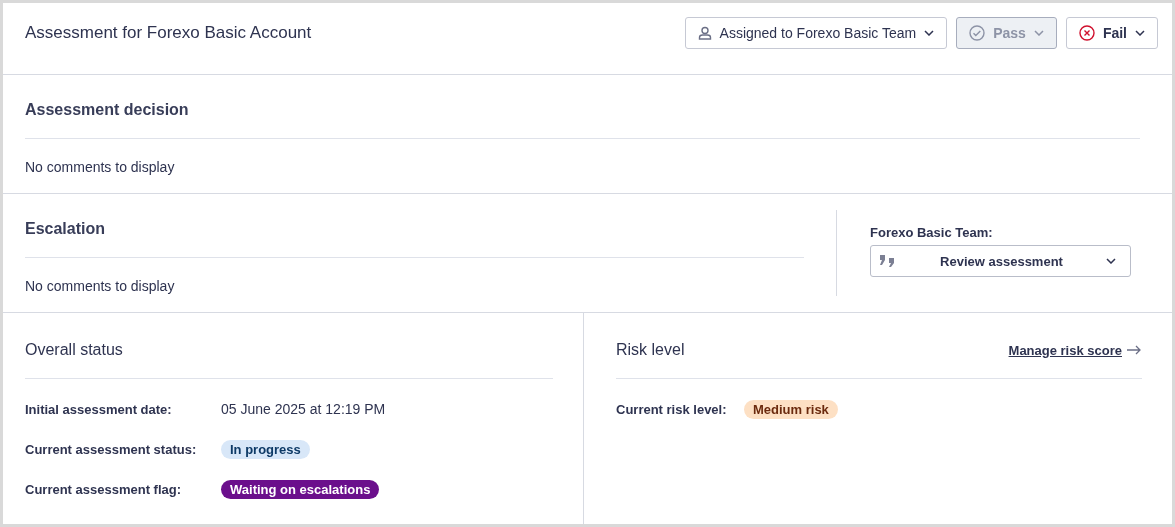  I want to click on arrow-right-icon, so click(1134, 350).